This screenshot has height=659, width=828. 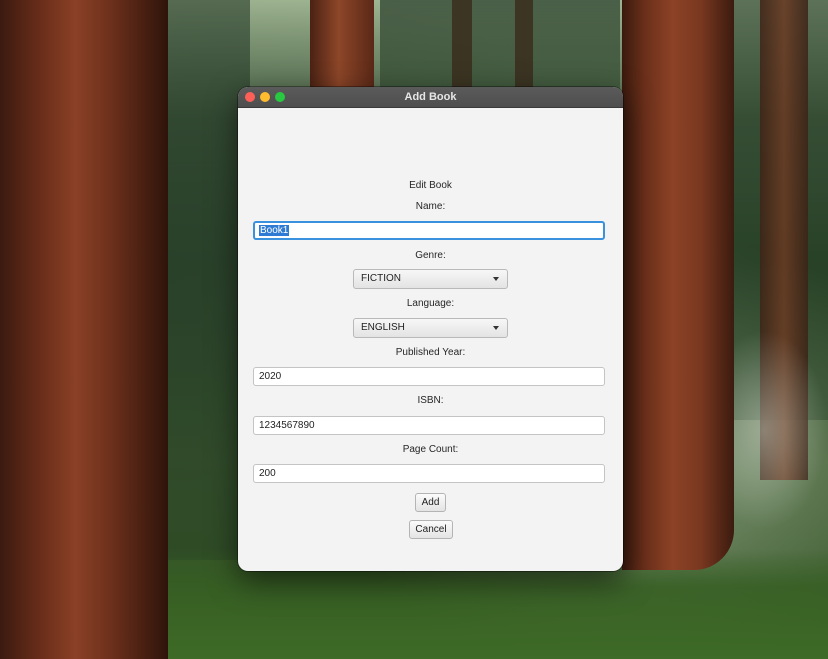 What do you see at coordinates (429, 376) in the screenshot?
I see `published-year-input: 2020` at bounding box center [429, 376].